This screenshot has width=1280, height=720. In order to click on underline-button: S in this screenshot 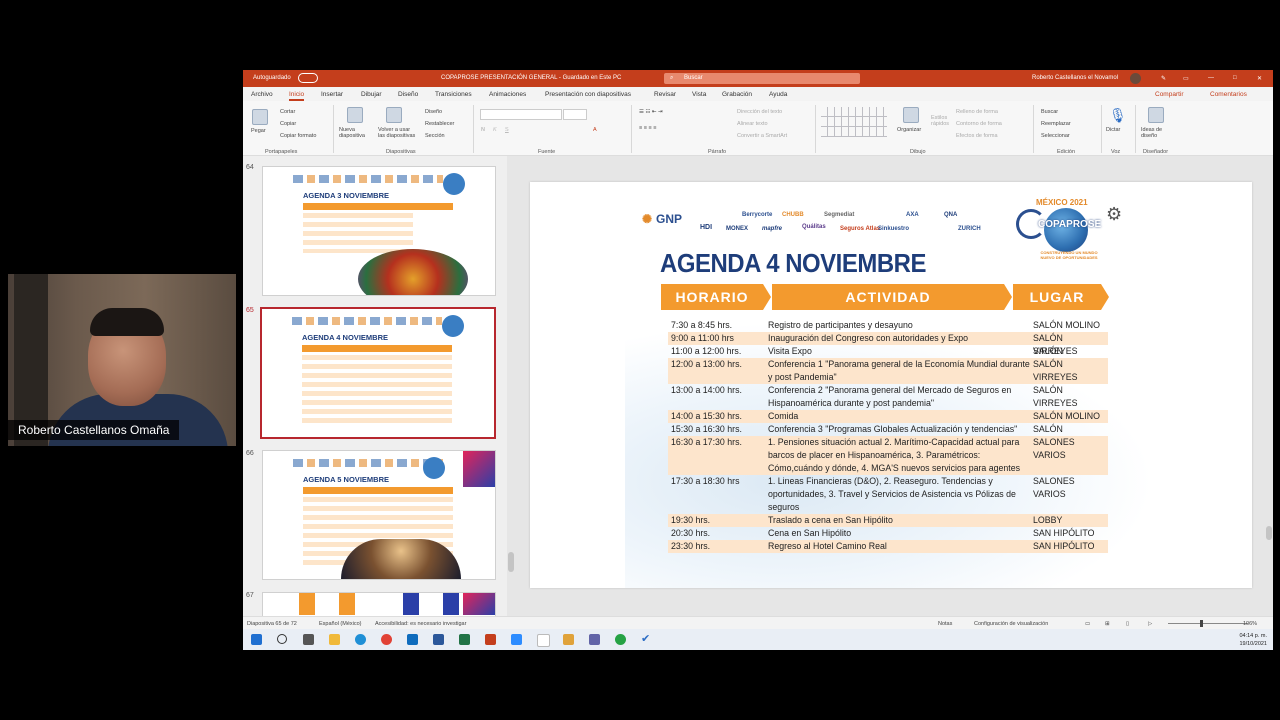, I will do `click(507, 130)`.